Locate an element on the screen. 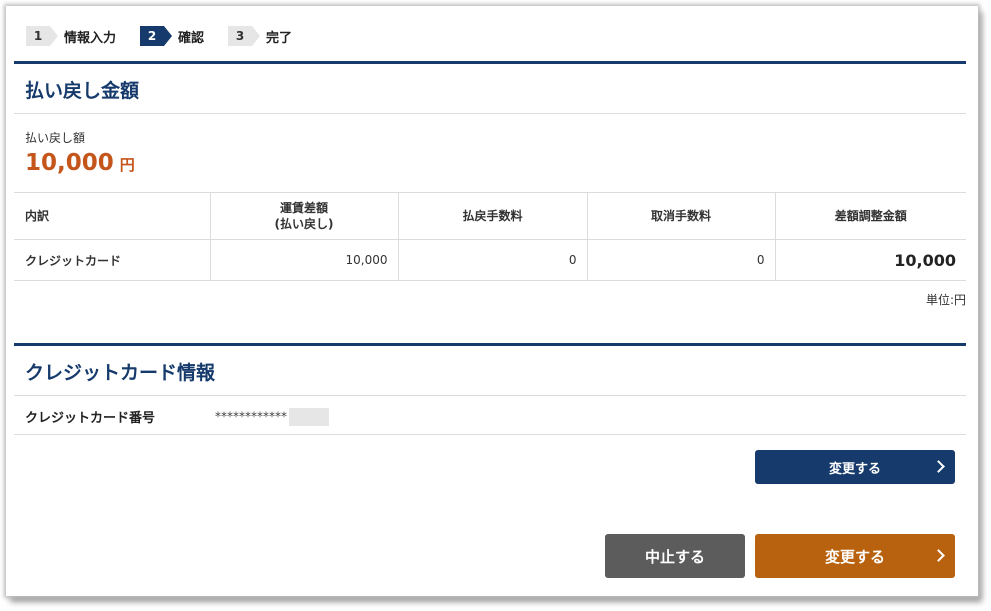 The image size is (991, 611). cancel-button: 中止する is located at coordinates (675, 556).